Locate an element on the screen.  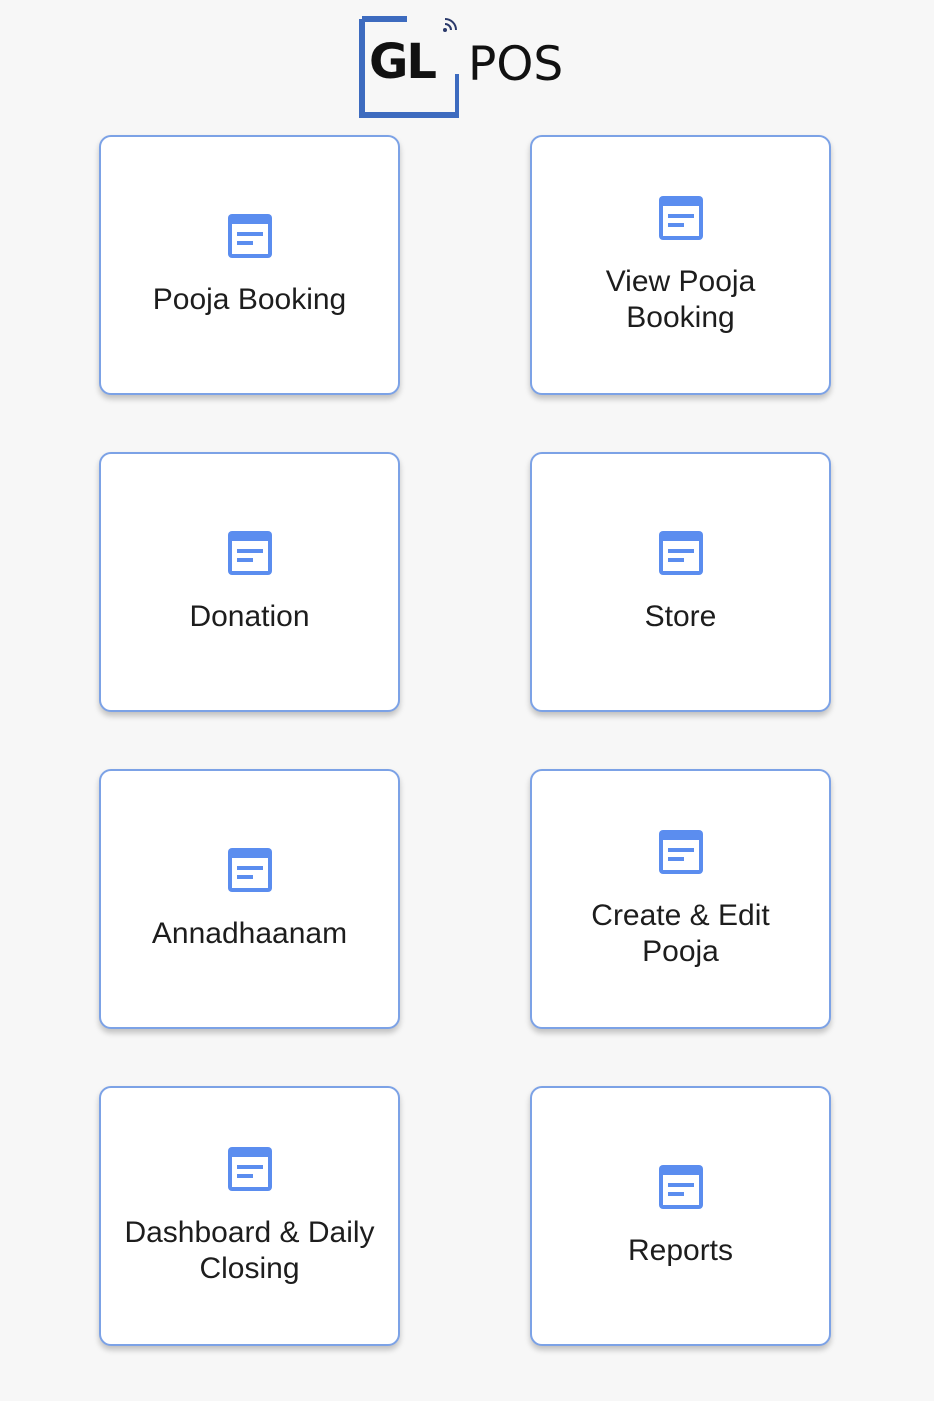
tile-label: Reports is located at coordinates (680, 1250).